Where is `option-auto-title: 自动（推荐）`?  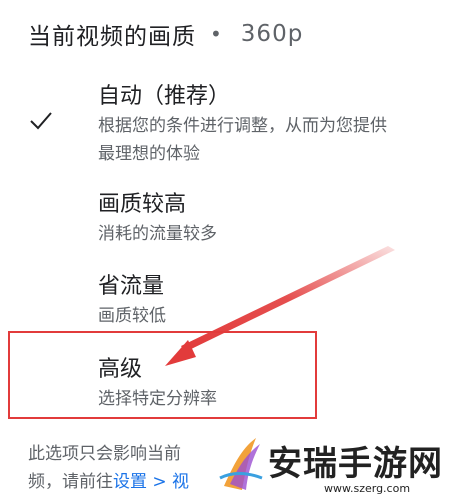
option-auto-title: 自动（推荐） is located at coordinates (164, 96).